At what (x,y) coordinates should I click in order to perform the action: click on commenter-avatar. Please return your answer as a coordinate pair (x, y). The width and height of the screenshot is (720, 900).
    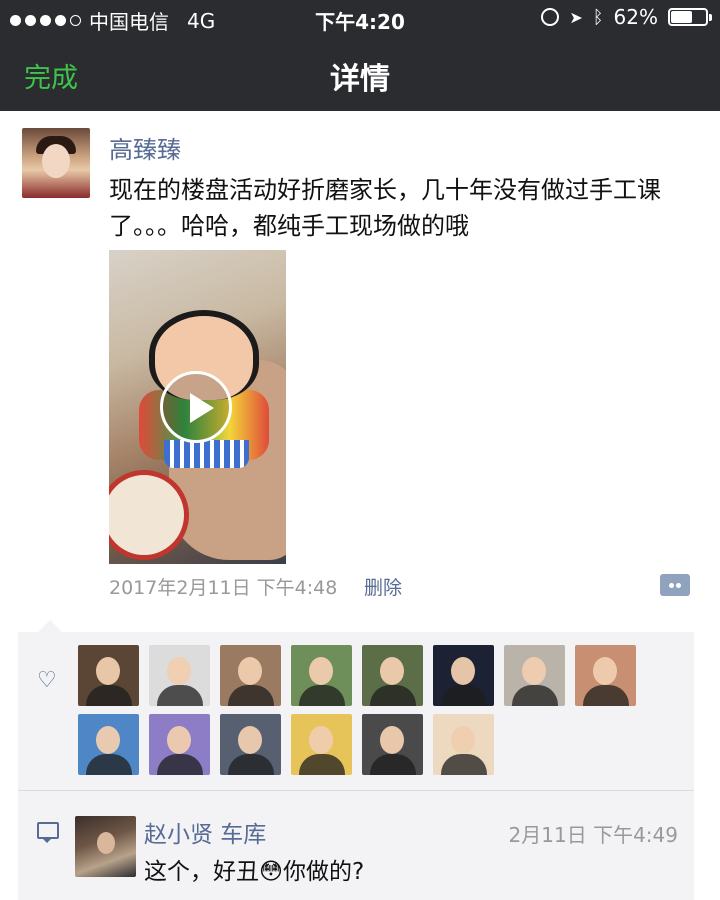
    Looking at the image, I should click on (105, 846).